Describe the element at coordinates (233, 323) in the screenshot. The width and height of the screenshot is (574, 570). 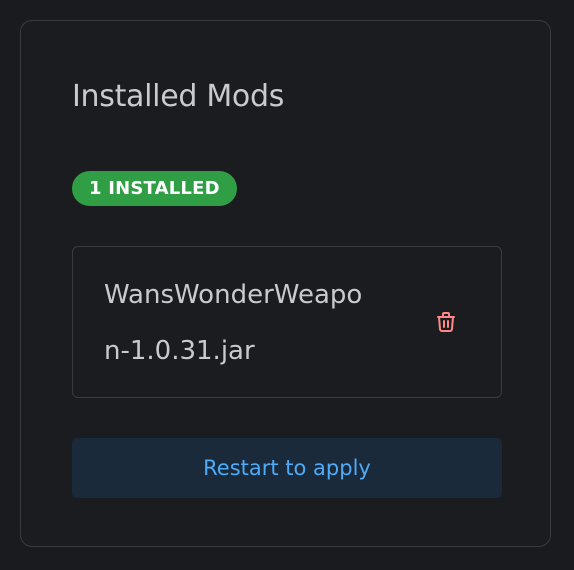
I see `mod-filename: WansWonderWeapon-1.0.31.jar` at that location.